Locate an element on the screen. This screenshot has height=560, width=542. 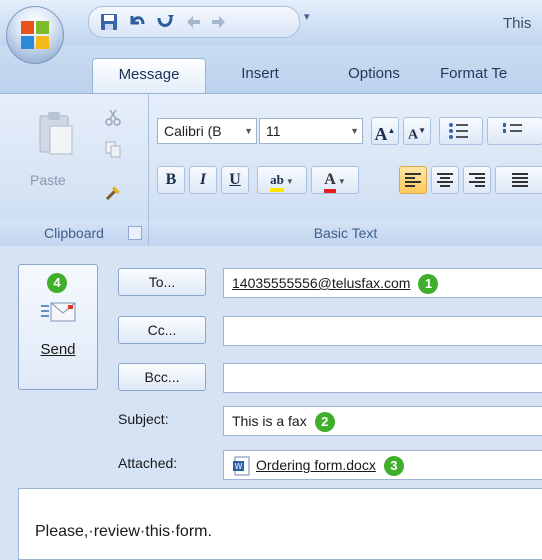
ribbon-tabs: Message Insert Options Format Te is located at coordinates (271, 70).